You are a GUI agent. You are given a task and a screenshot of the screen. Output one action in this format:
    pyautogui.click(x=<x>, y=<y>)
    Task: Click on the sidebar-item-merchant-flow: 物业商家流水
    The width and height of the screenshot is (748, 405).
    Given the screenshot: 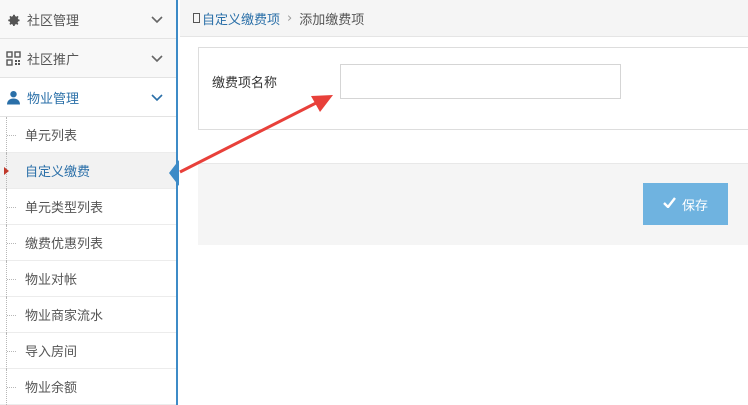 What is the action you would take?
    pyautogui.click(x=88, y=315)
    